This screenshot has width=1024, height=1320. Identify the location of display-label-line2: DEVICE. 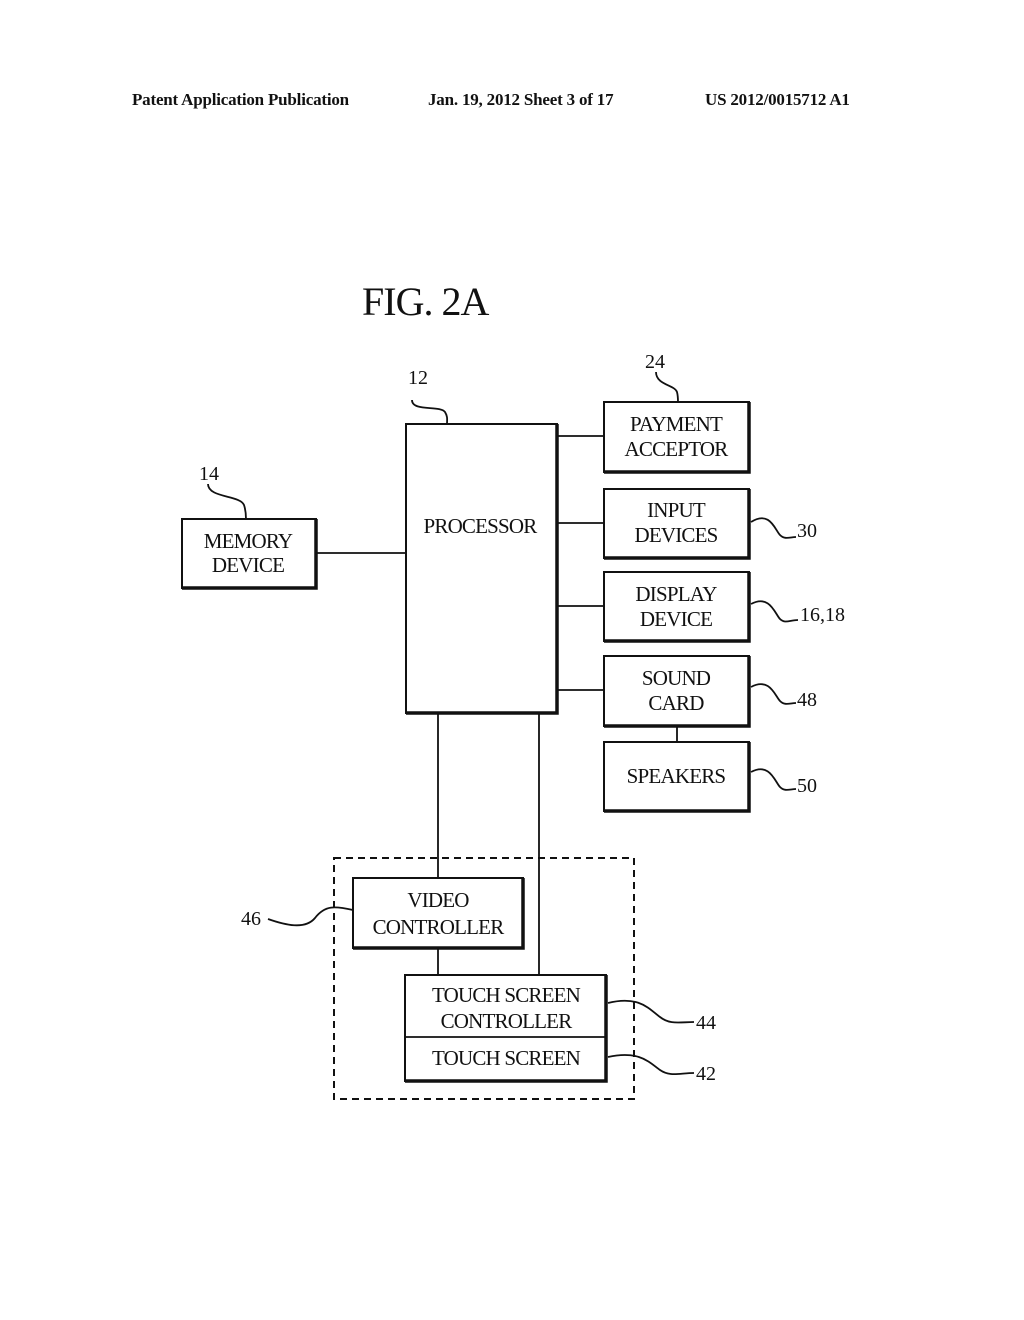
(676, 619).